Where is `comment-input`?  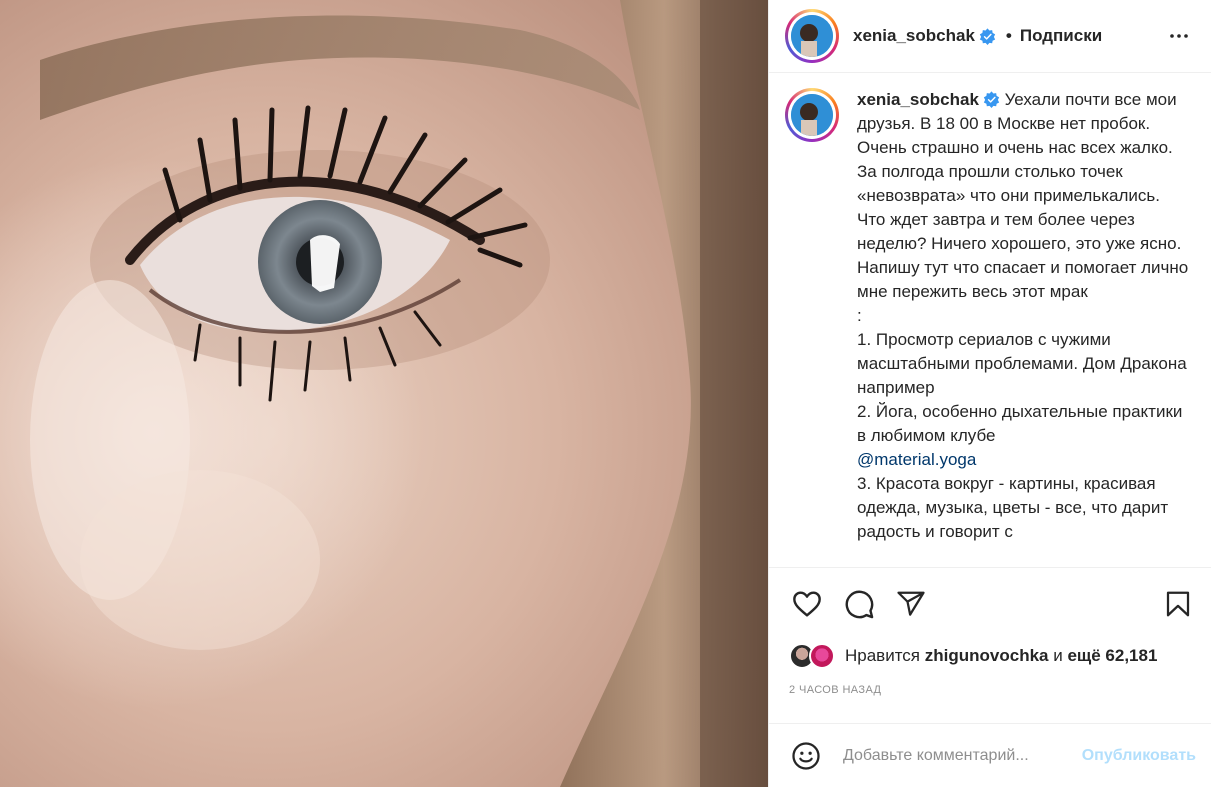
comment-input is located at coordinates (953, 755).